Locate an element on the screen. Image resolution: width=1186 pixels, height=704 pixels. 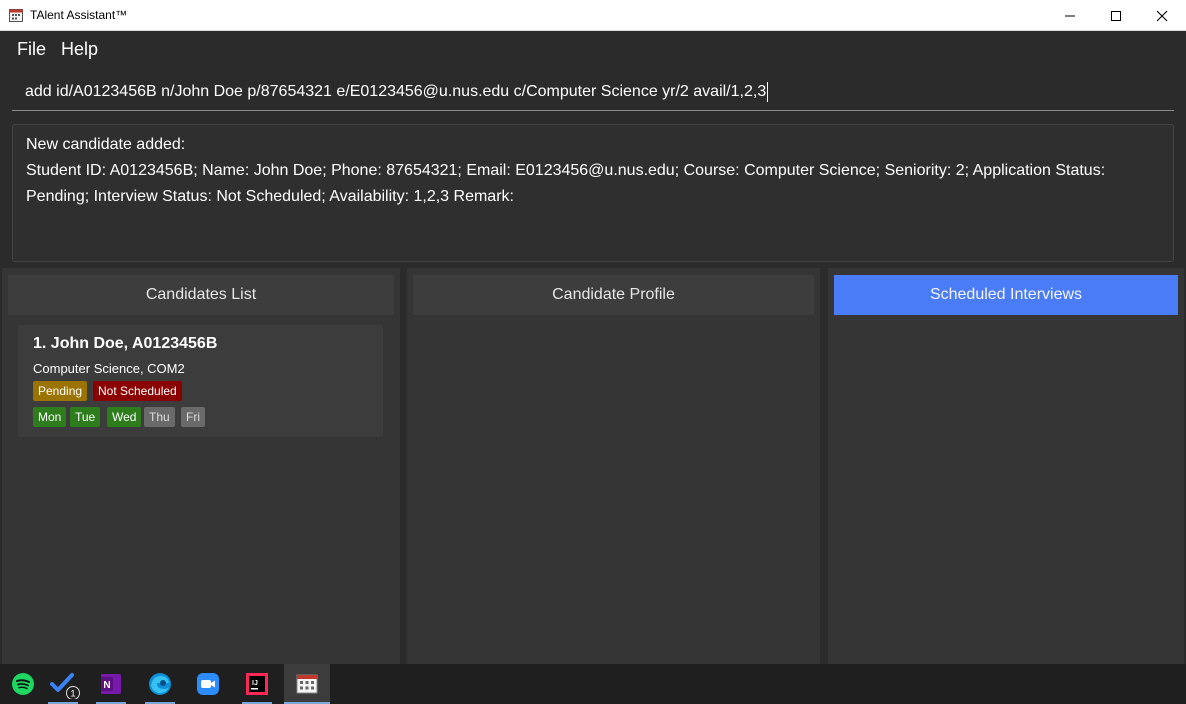
zoom-icon is located at coordinates (208, 684).